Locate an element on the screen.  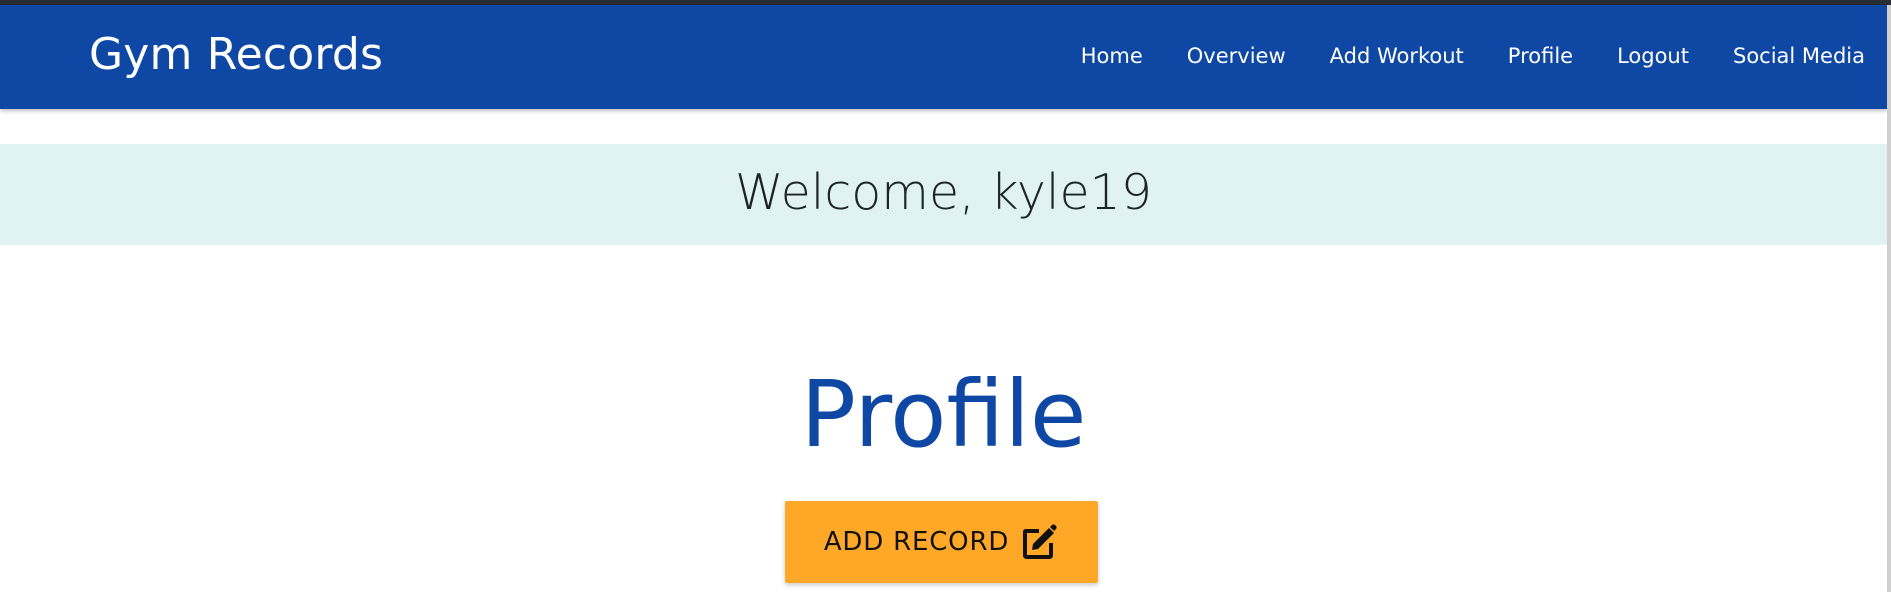
brand-logo-text: Gym Records is located at coordinates (236, 55).